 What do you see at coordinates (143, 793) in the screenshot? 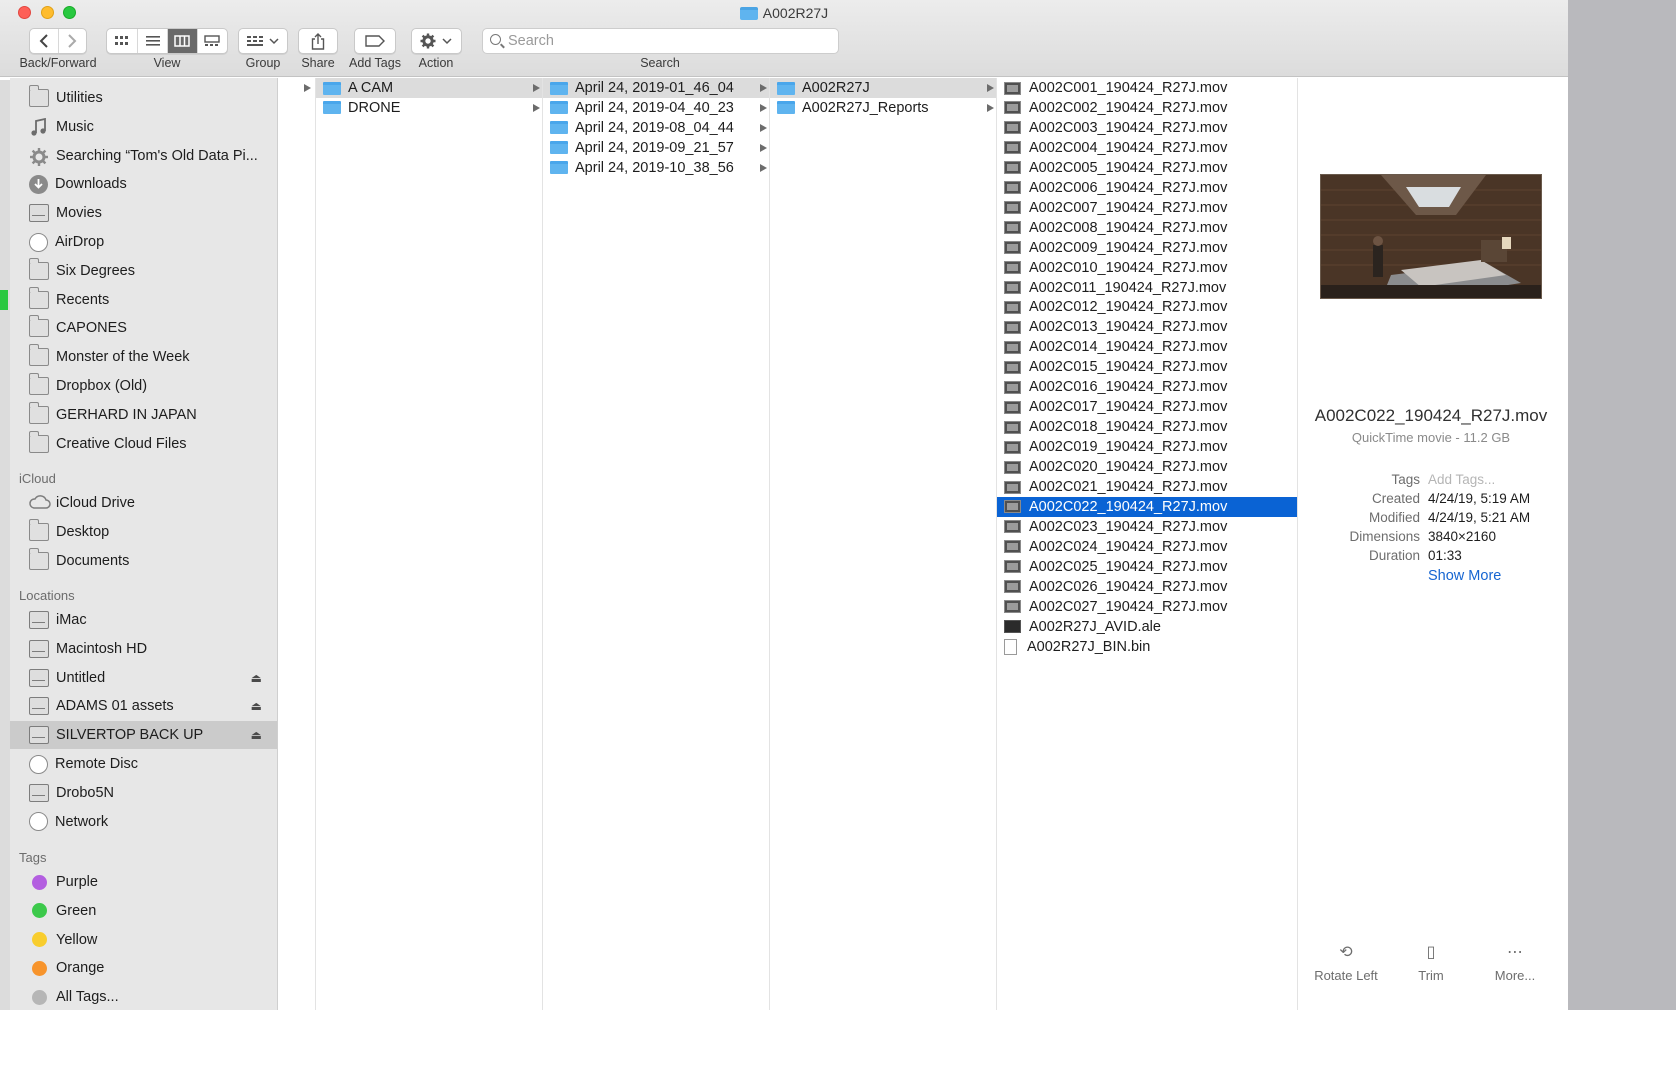
I see `sidebar-item-drobo5n: Drobo5N` at bounding box center [143, 793].